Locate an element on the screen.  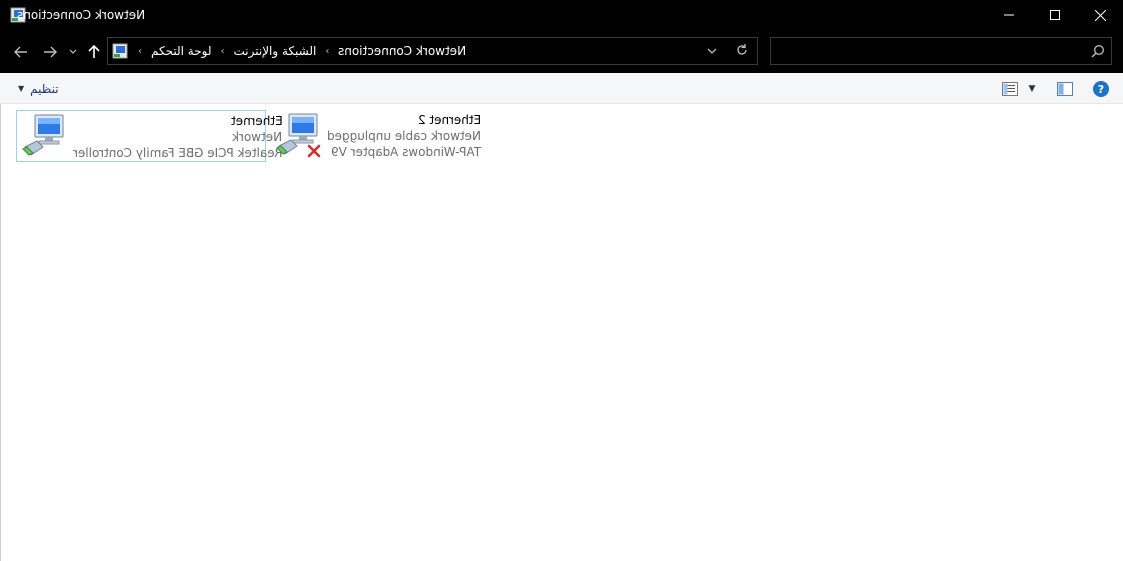
connection-adapter: TAP-Windows Adapter V9 is located at coordinates (406, 152).